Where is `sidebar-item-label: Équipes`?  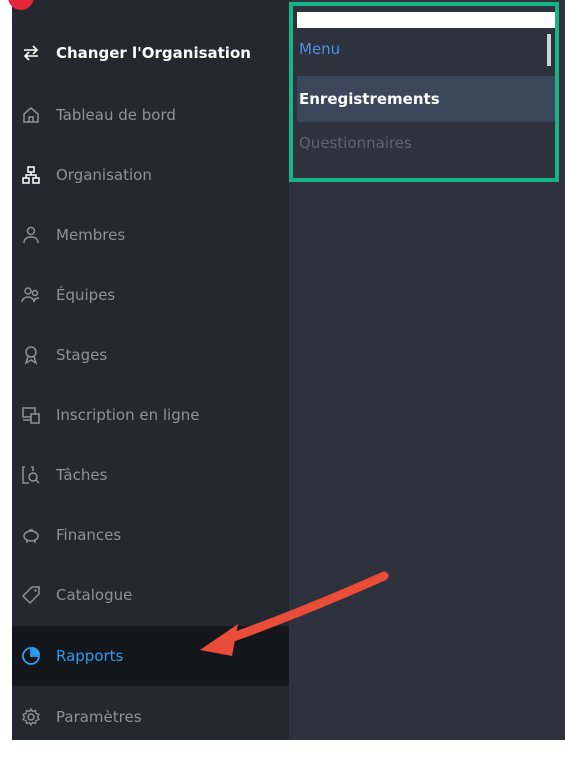 sidebar-item-label: Équipes is located at coordinates (86, 295).